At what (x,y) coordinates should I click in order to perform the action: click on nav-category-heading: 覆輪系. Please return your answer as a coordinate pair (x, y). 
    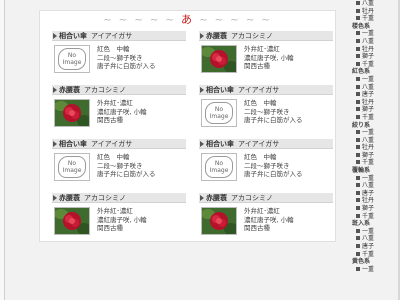
    Looking at the image, I should click on (361, 171).